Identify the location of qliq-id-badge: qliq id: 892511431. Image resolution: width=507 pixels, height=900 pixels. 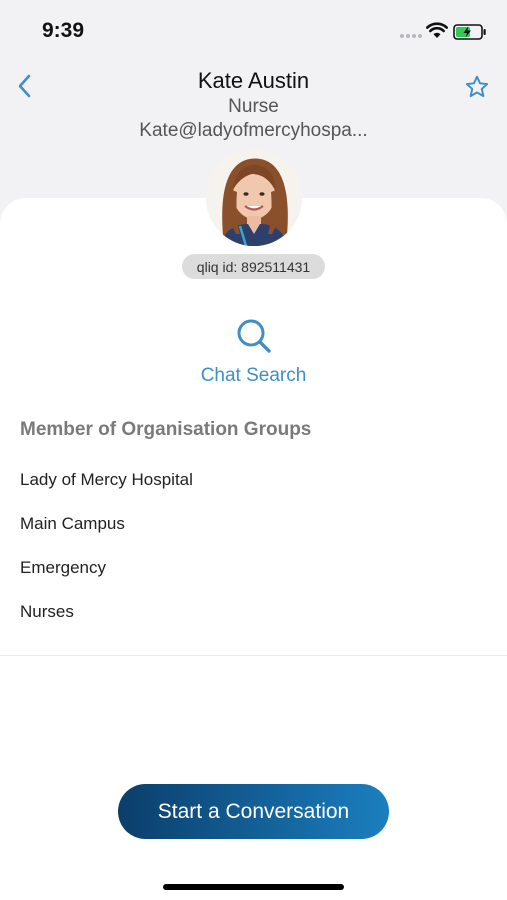
(253, 266).